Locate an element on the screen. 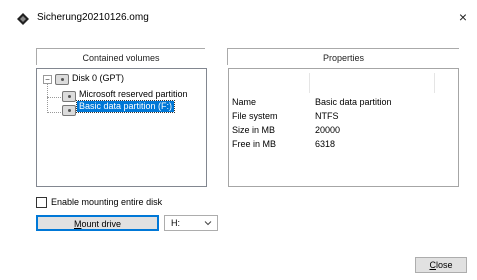 Image resolution: width=477 pixels, height=280 pixels. button-label: lose is located at coordinates (444, 265).